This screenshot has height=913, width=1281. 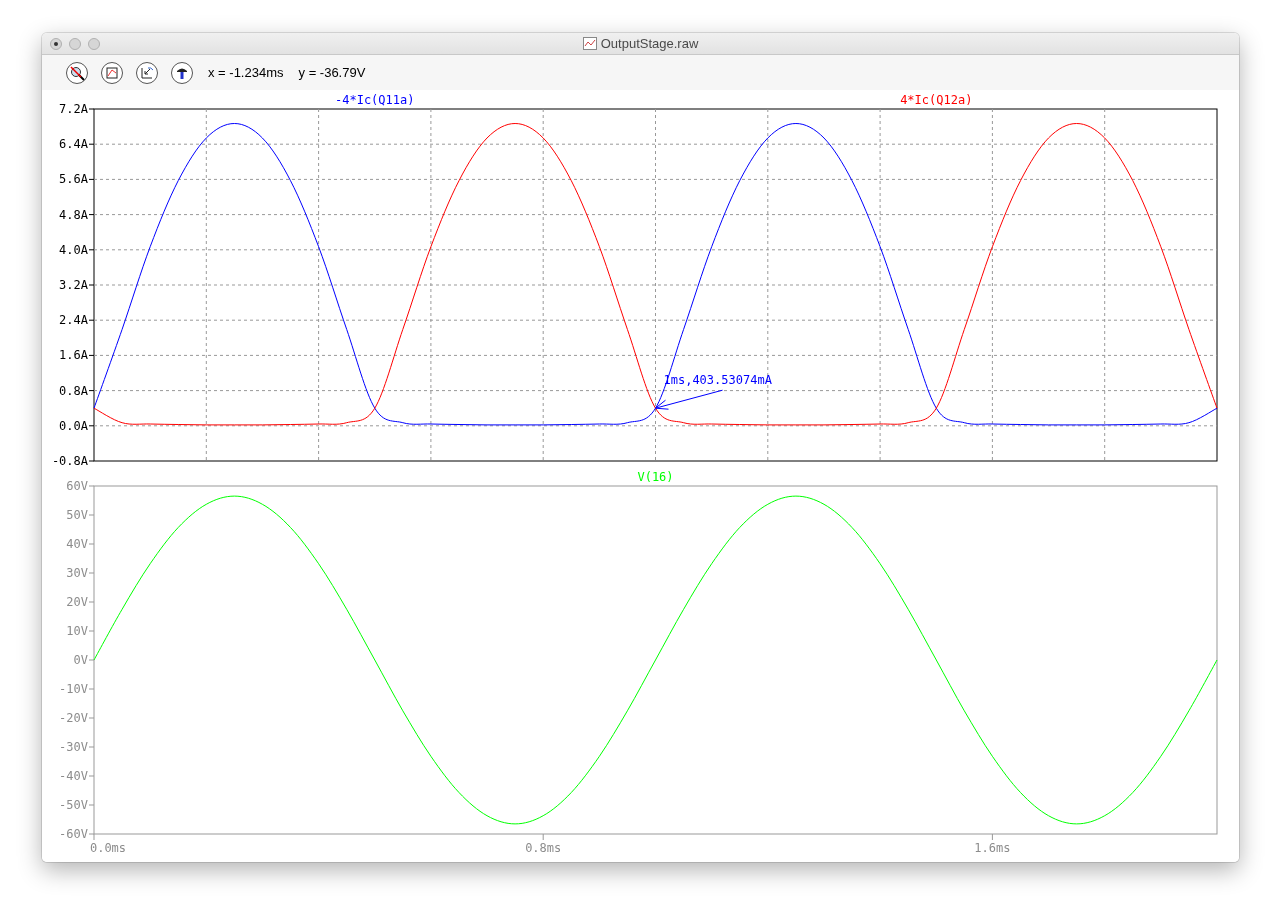 I want to click on y-axis-label: 2.4A, so click(x=73, y=320).